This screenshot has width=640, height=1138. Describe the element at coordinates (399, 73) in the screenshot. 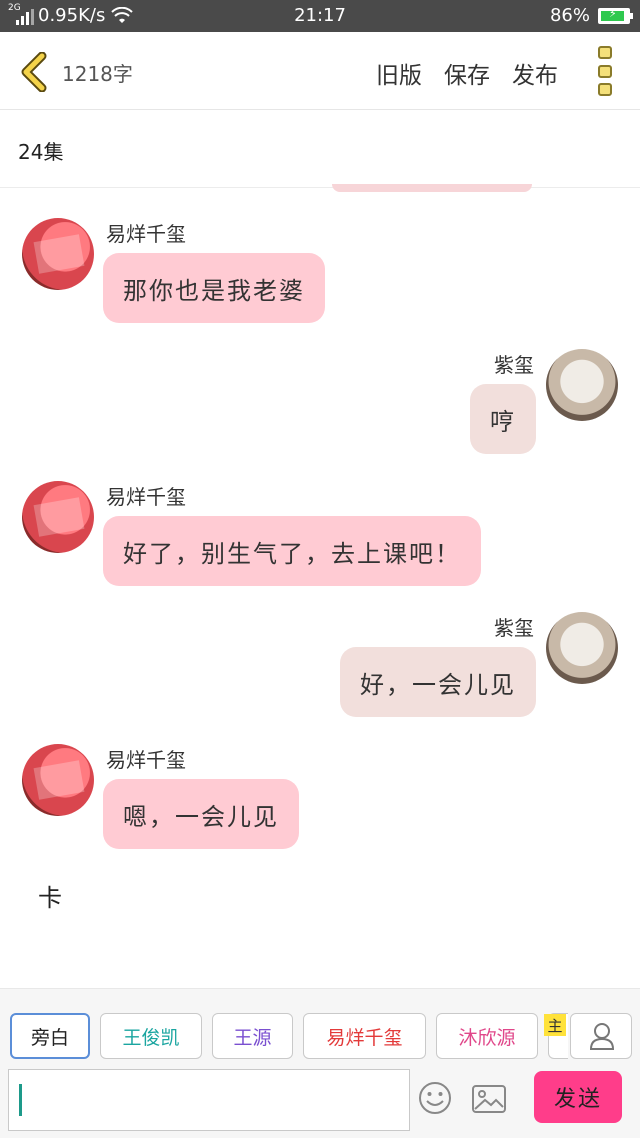

I see `old-version-button: 旧版` at that location.